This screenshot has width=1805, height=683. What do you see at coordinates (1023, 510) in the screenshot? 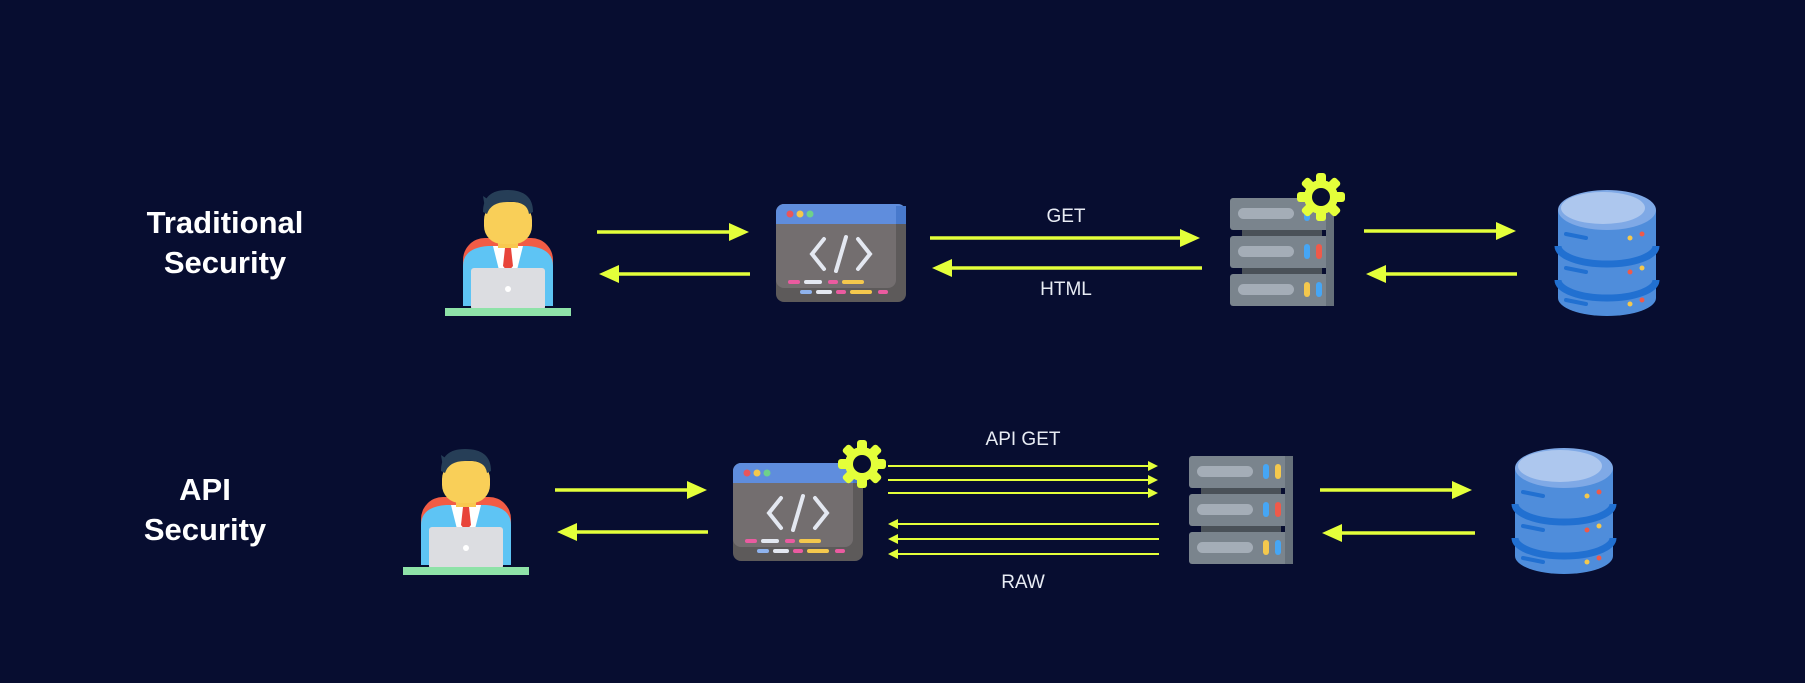
I see `arrows-webapp-server-multi` at bounding box center [1023, 510].